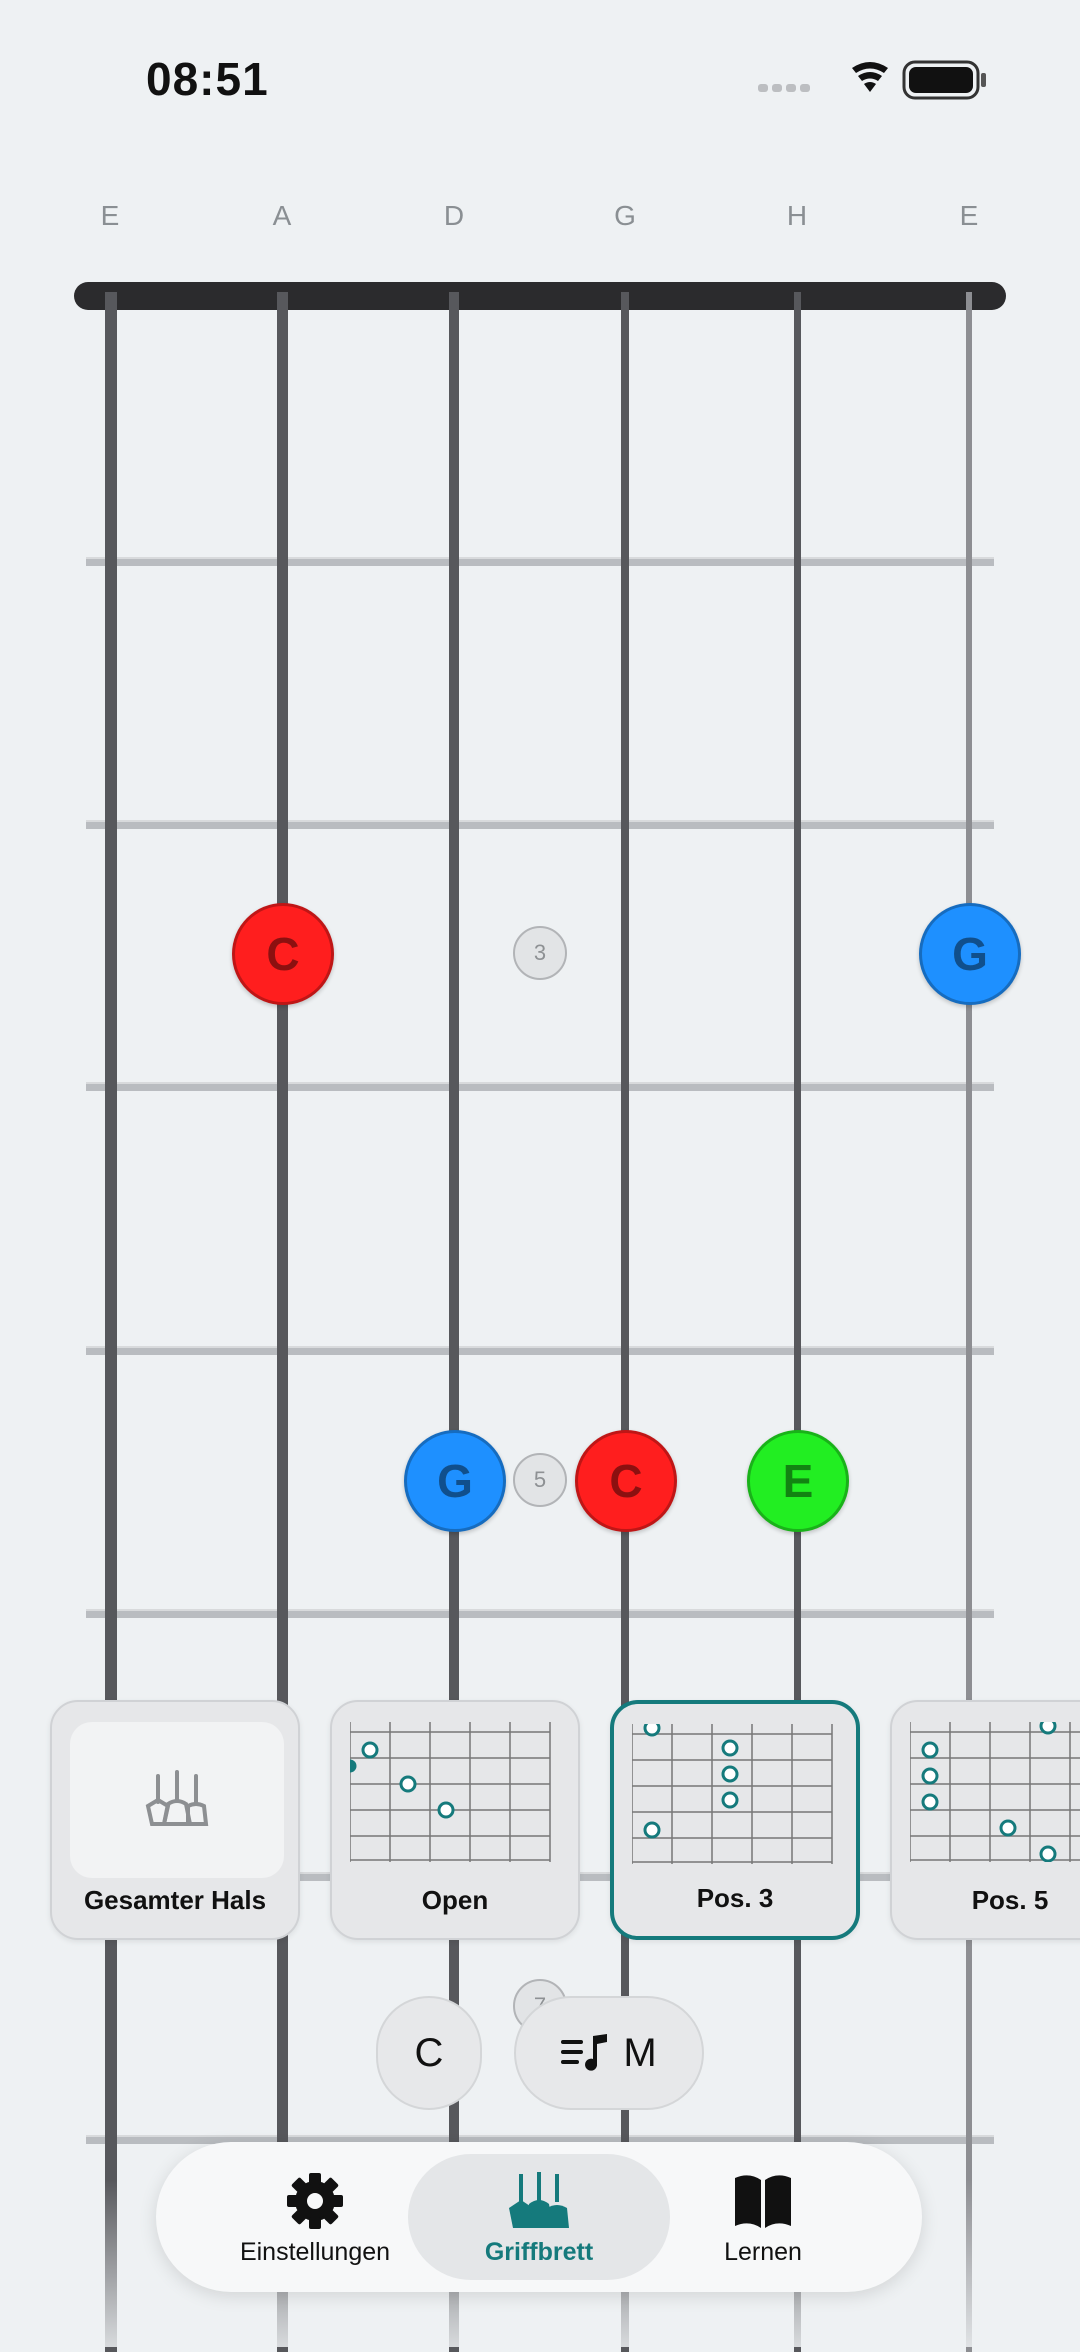 The width and height of the screenshot is (1080, 2352). What do you see at coordinates (315, 2252) in the screenshot?
I see `tab-label: Einstellungen` at bounding box center [315, 2252].